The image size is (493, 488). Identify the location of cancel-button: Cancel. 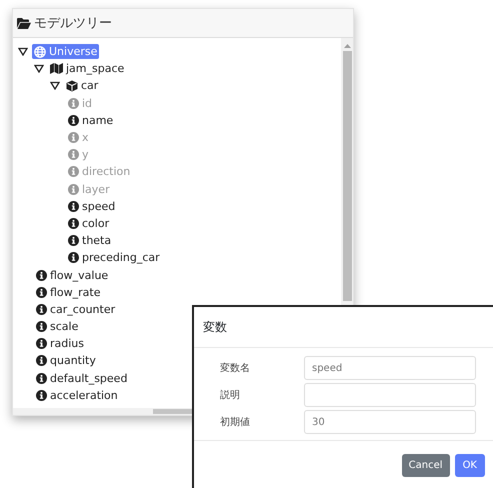
(426, 465).